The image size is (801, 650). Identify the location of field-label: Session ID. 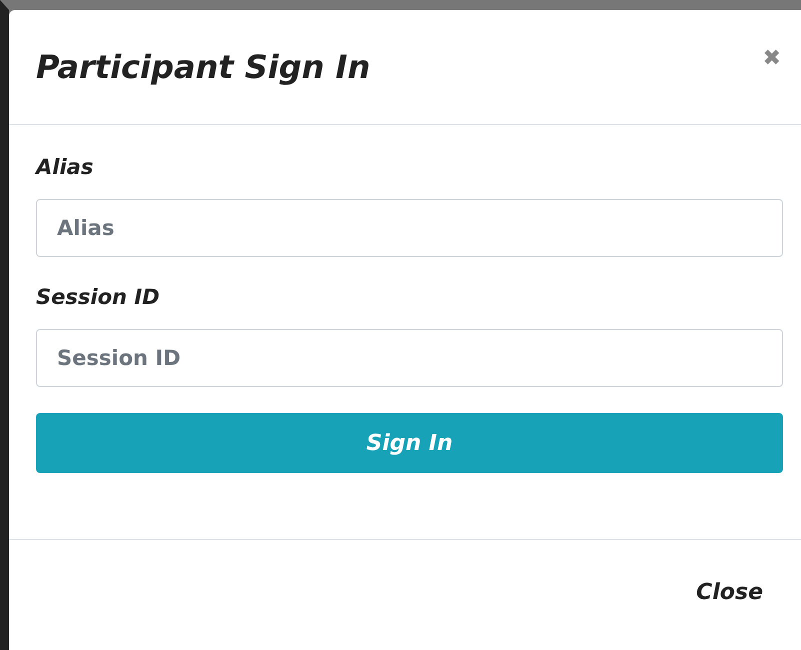
(98, 297).